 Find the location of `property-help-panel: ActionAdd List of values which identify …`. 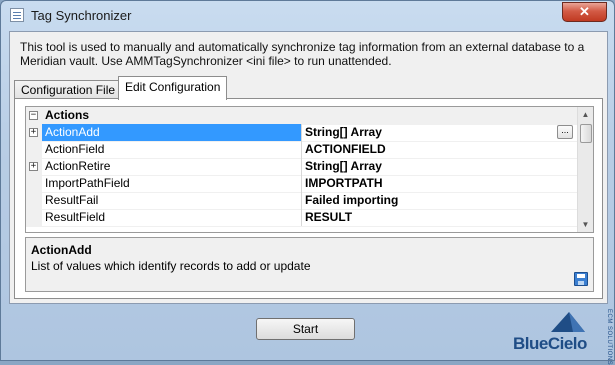

property-help-panel: ActionAdd List of values which identify … is located at coordinates (309, 264).